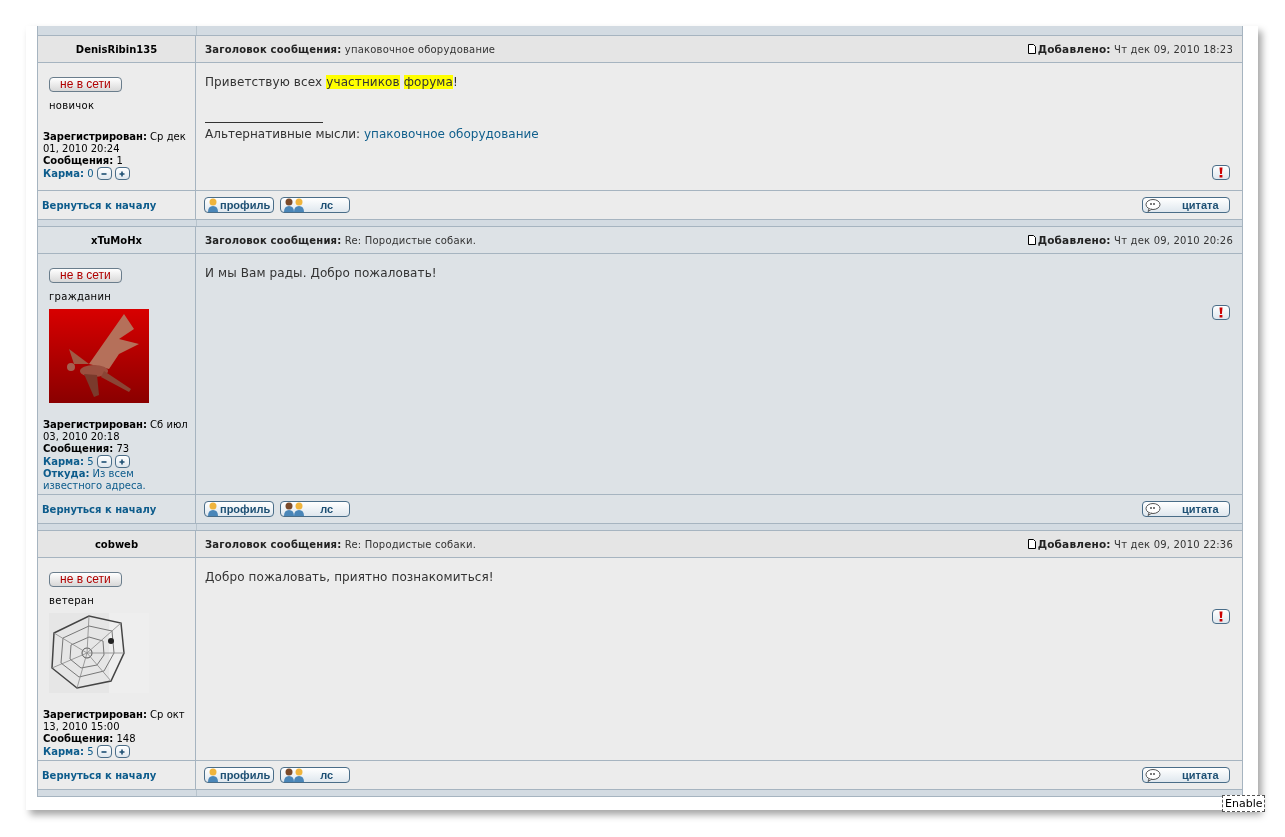 The image size is (1285, 837). What do you see at coordinates (115, 143) in the screenshot?
I see `registration-date: Зарегистрирован: Ср дек 01, 2010 20:24` at bounding box center [115, 143].